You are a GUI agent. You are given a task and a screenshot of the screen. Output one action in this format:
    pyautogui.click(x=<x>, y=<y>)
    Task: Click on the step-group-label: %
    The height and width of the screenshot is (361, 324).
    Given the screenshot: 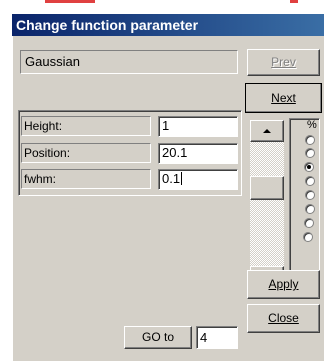 What is the action you would take?
    pyautogui.click(x=312, y=125)
    